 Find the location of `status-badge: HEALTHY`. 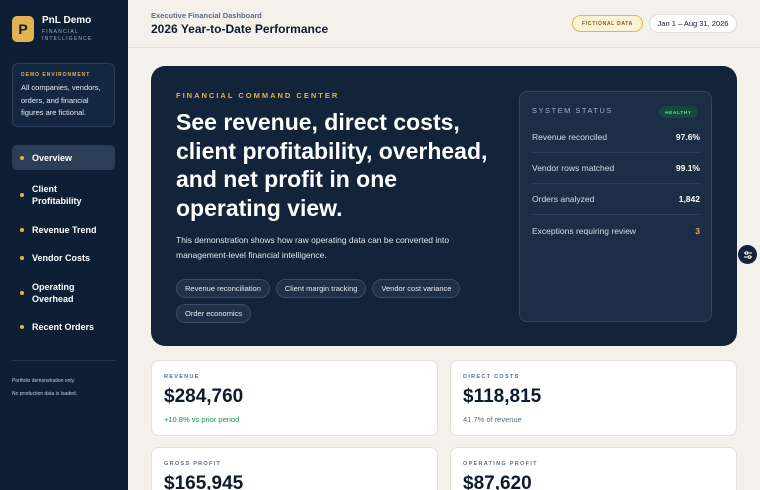

status-badge: HEALTHY is located at coordinates (678, 112).